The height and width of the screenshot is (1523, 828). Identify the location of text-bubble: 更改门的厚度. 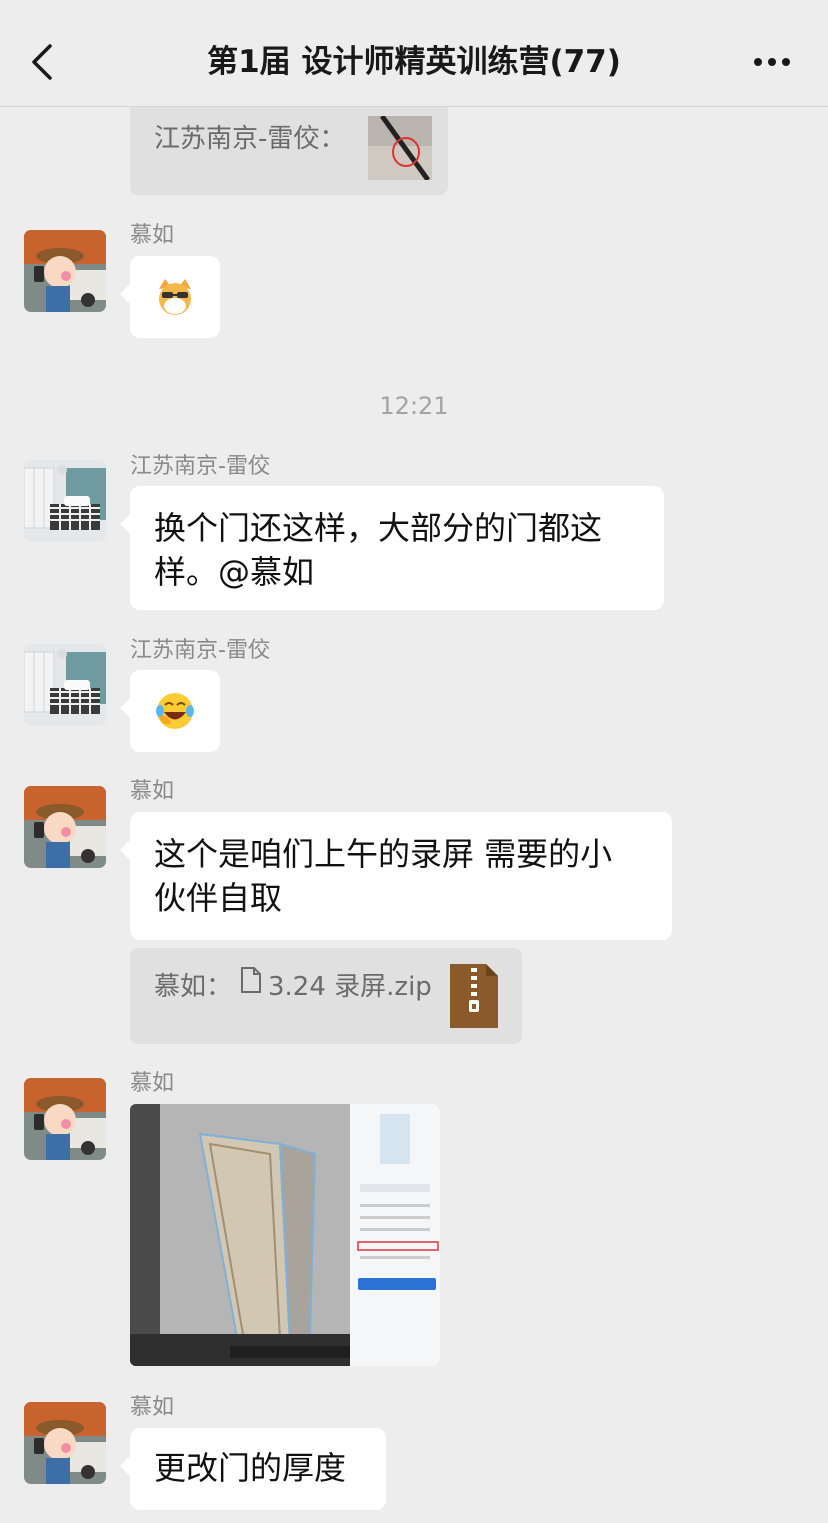
(253, 1469).